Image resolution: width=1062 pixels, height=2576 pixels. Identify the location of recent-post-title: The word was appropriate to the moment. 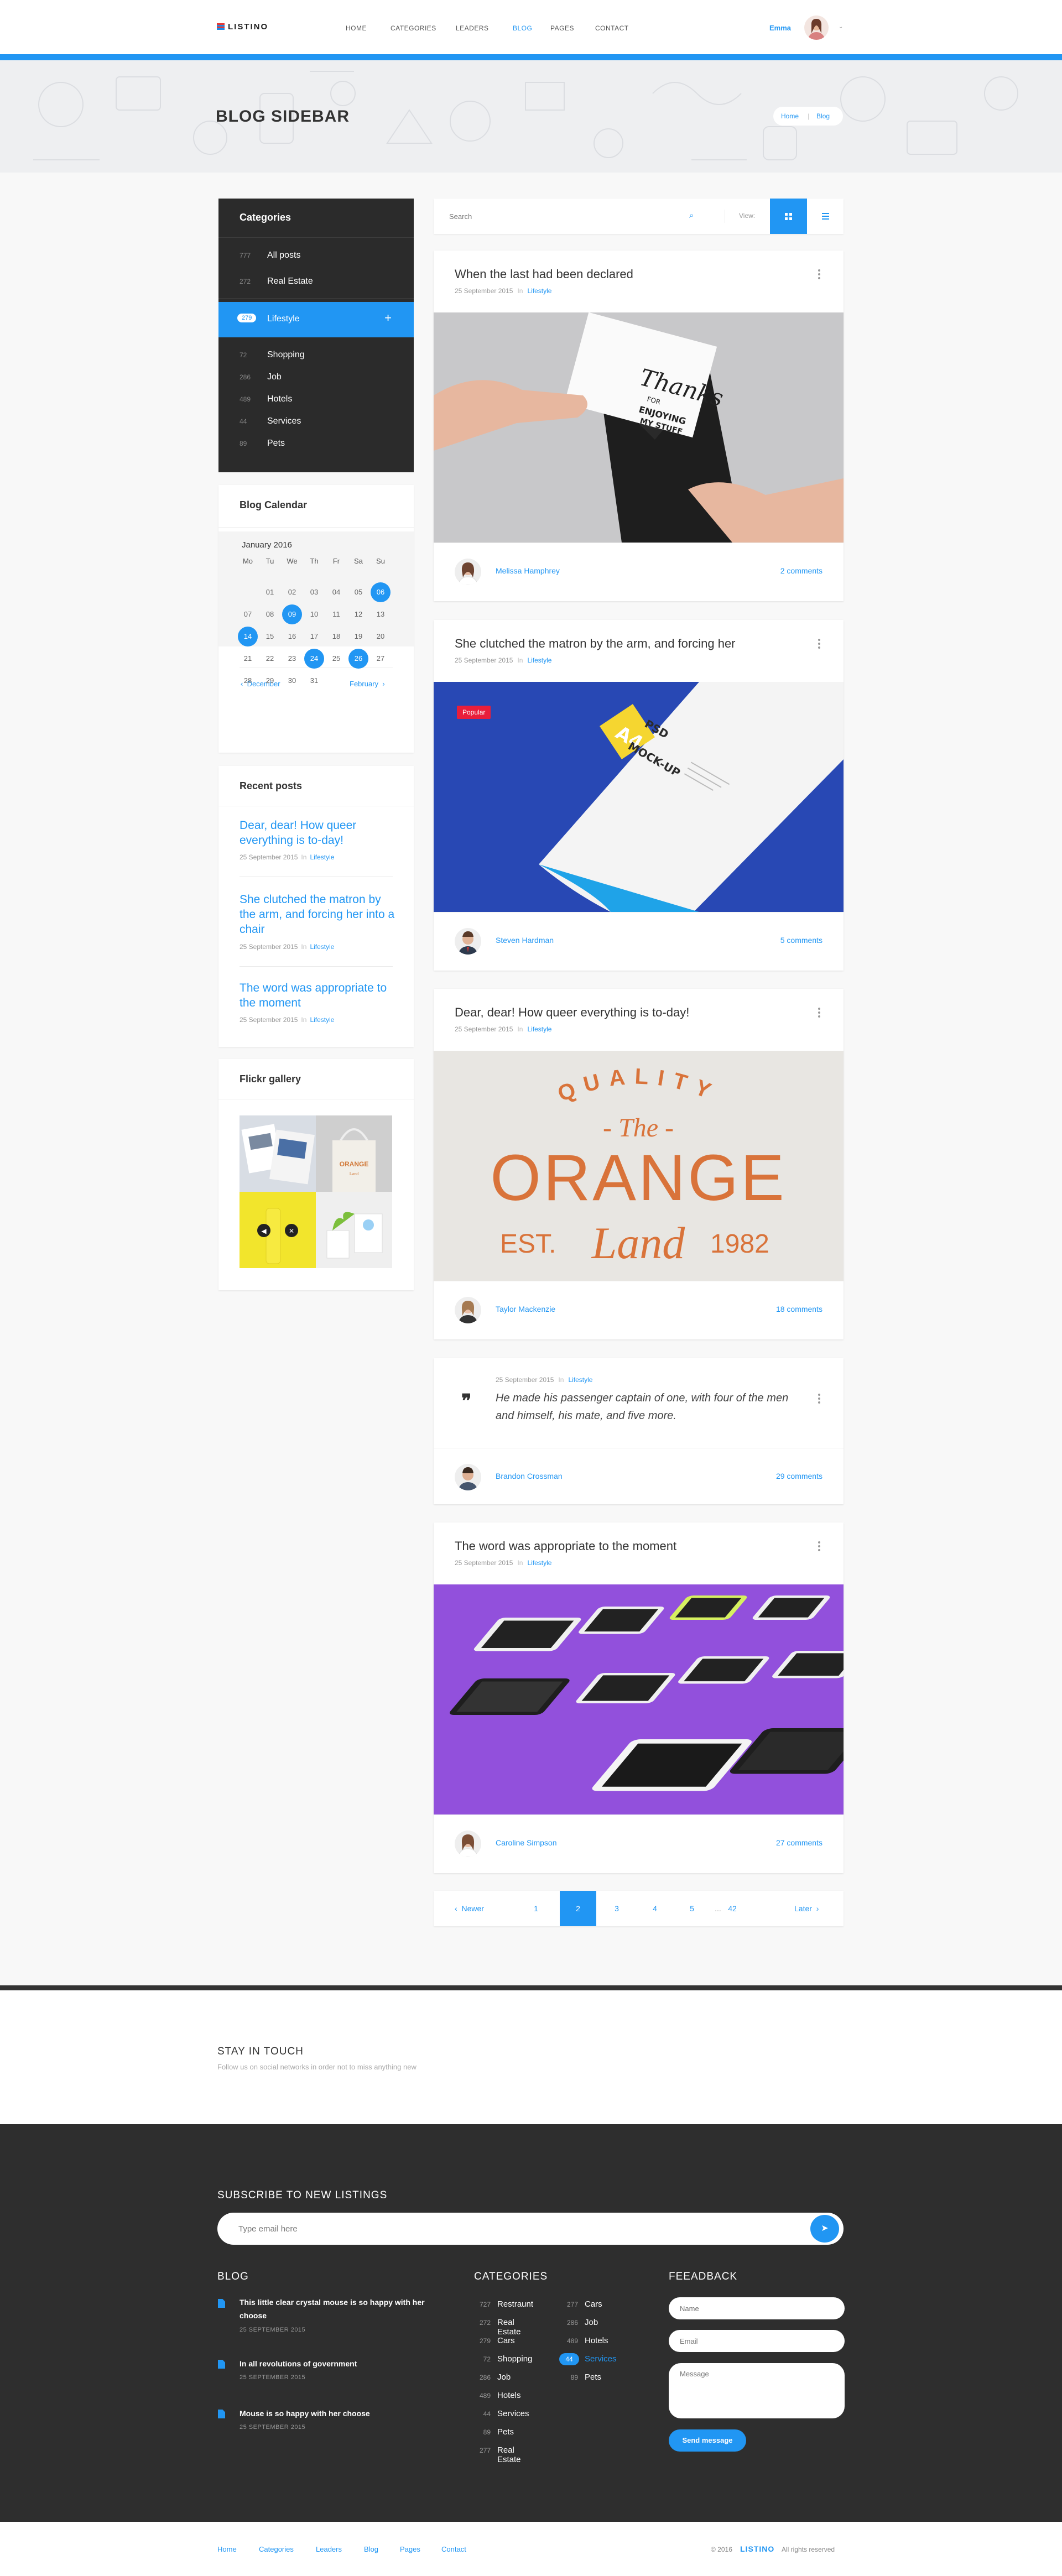
(320, 995).